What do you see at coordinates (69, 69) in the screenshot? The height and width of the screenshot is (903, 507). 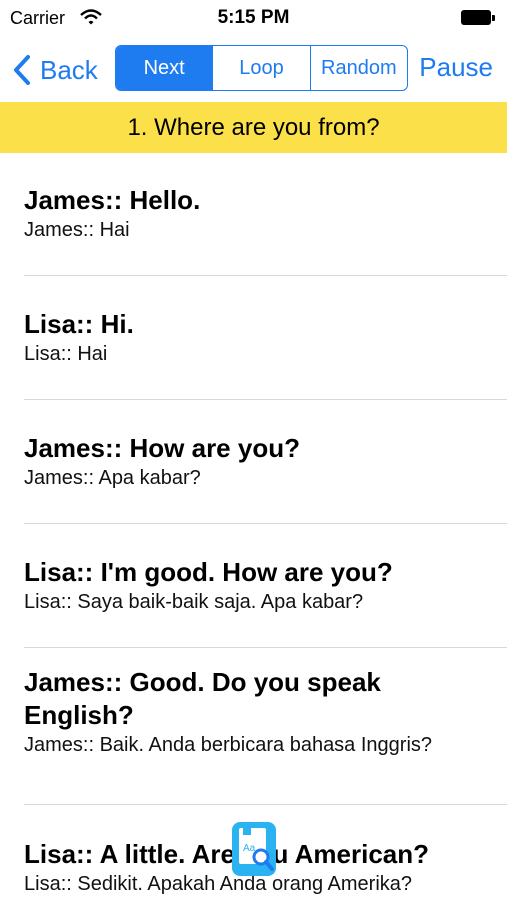 I see `back-label: Back` at bounding box center [69, 69].